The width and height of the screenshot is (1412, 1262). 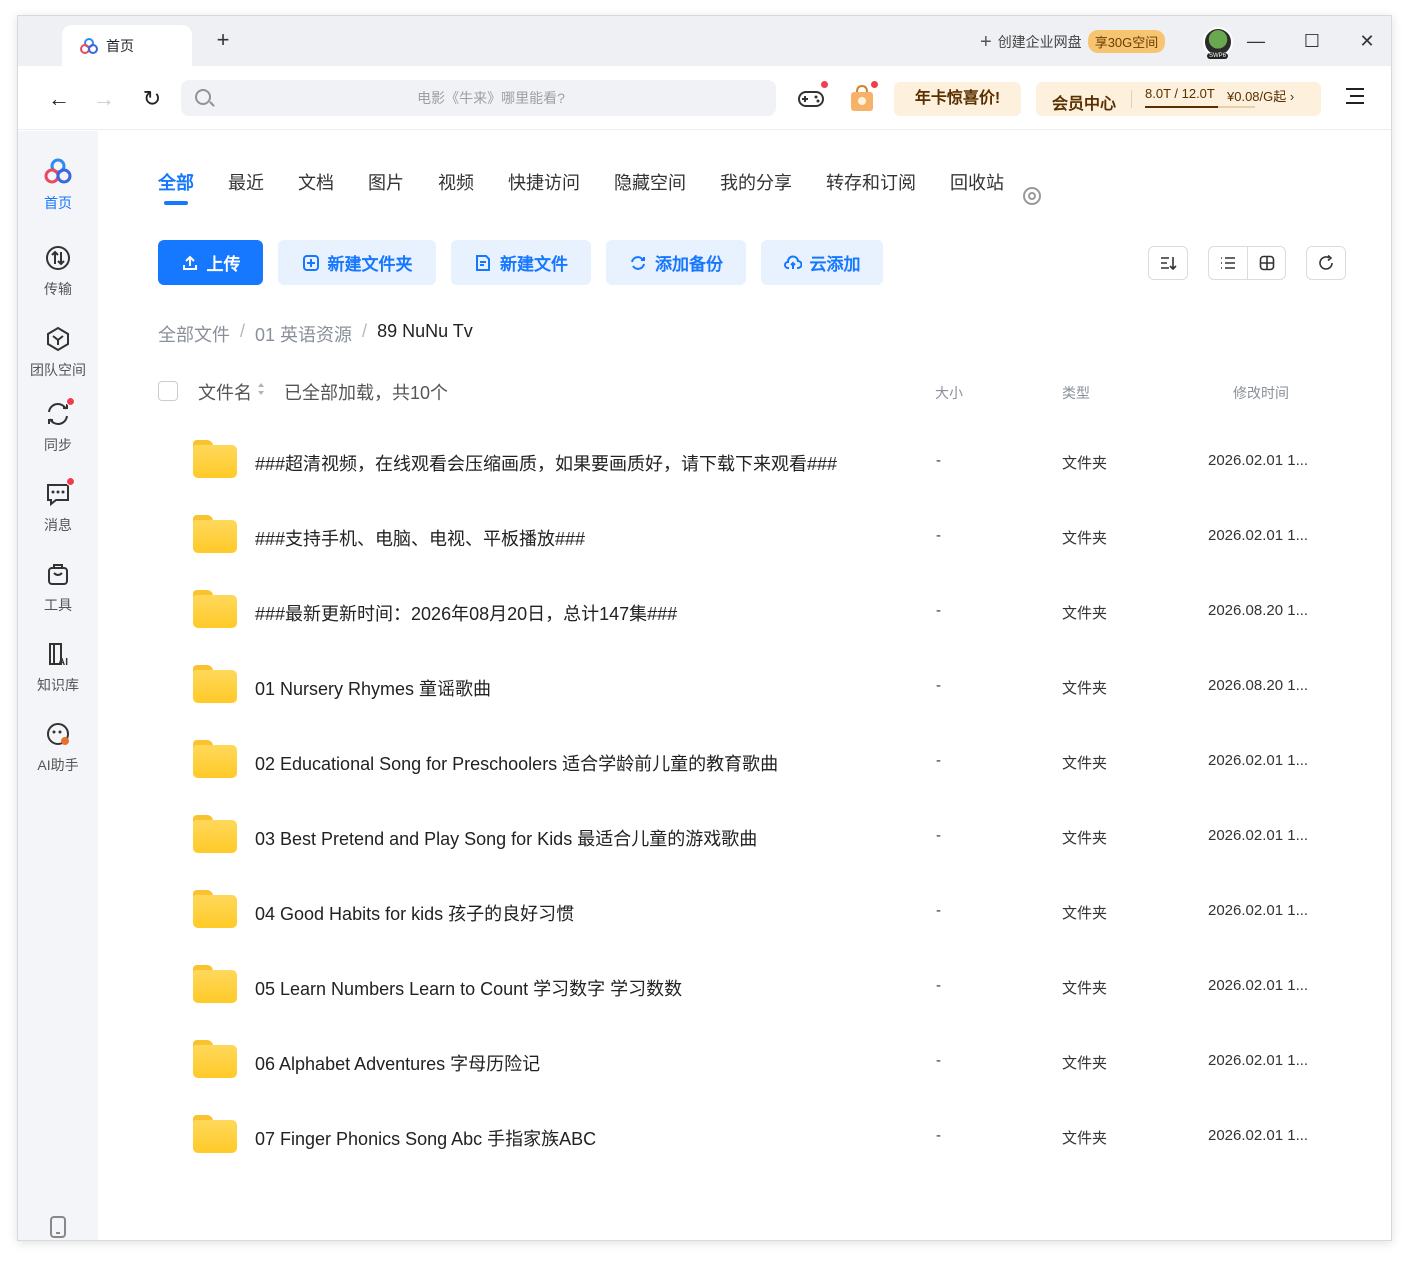 What do you see at coordinates (58, 674) in the screenshot?
I see `sidebar-item-knowledge-base: AI 知识库` at bounding box center [58, 674].